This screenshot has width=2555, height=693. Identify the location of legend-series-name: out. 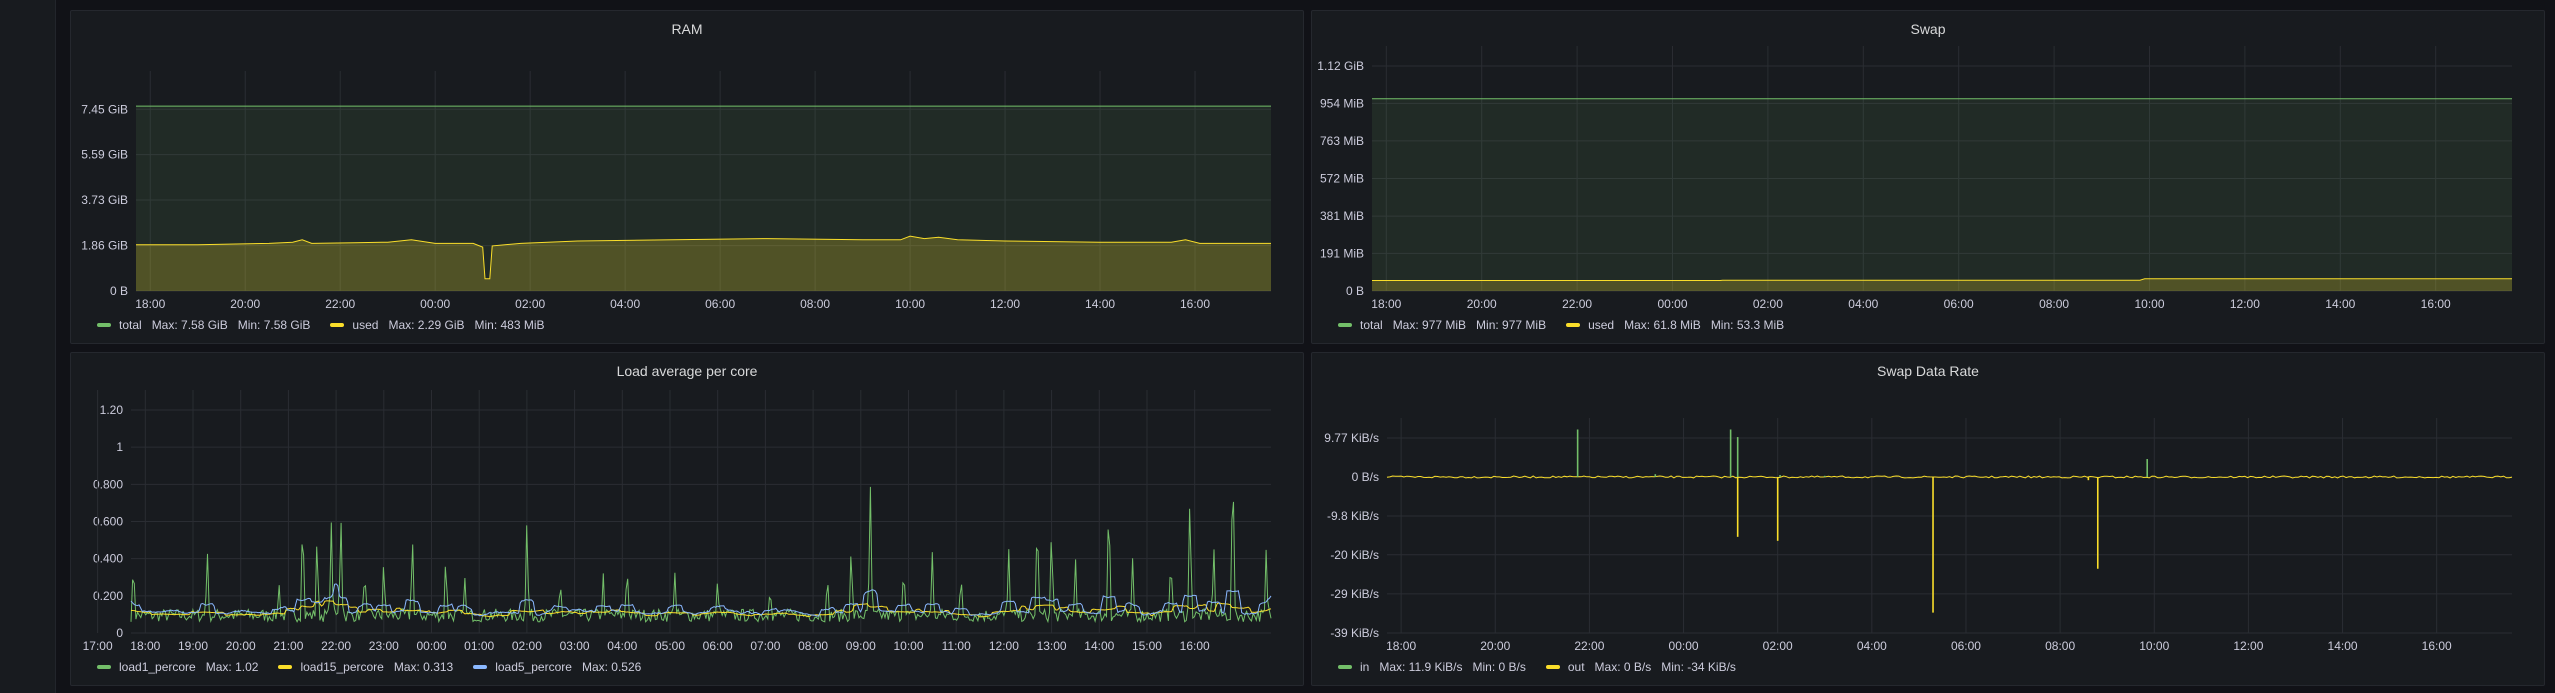
(1576, 667).